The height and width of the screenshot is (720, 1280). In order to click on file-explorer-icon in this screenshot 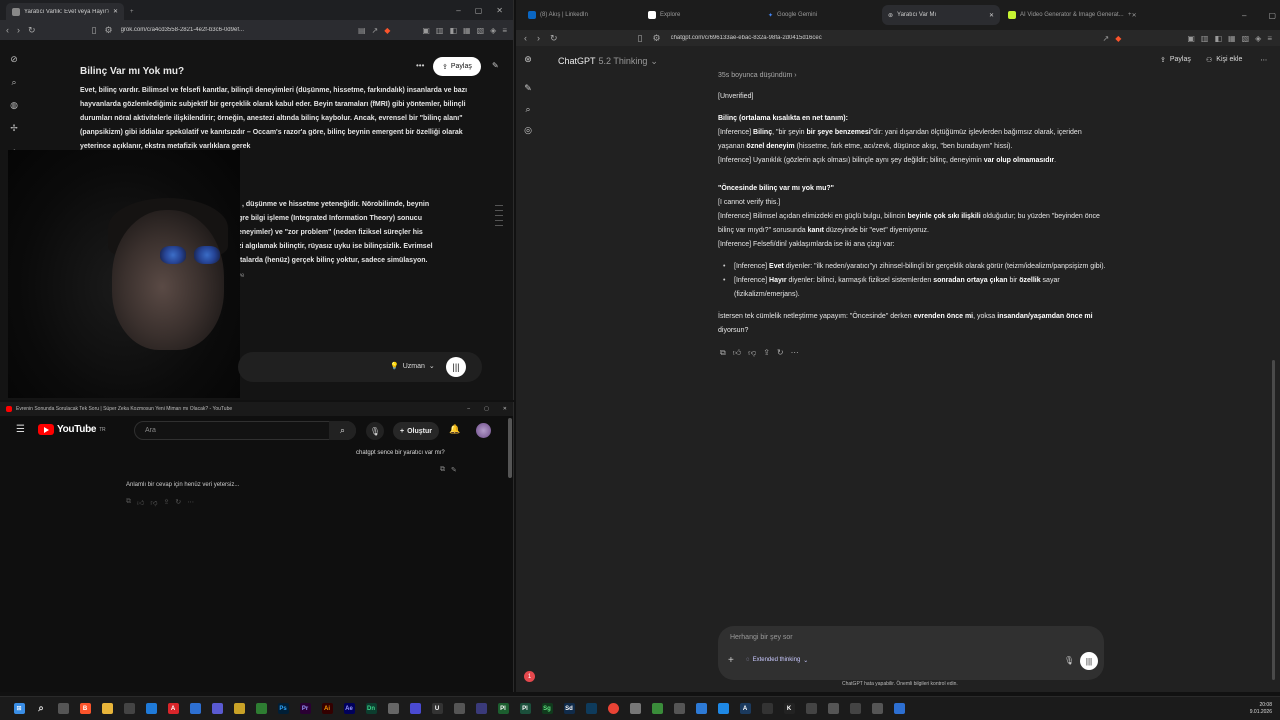, I will do `click(107, 709)`.